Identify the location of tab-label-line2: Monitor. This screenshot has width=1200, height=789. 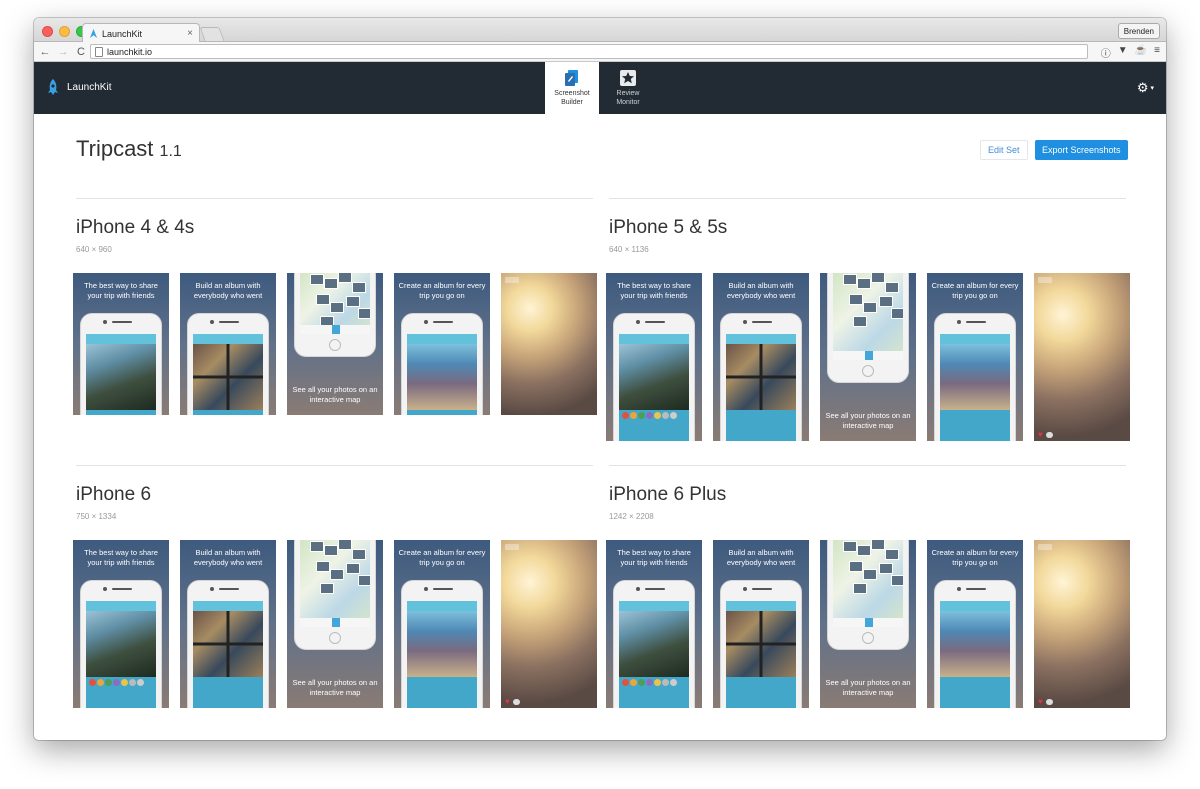
(628, 102).